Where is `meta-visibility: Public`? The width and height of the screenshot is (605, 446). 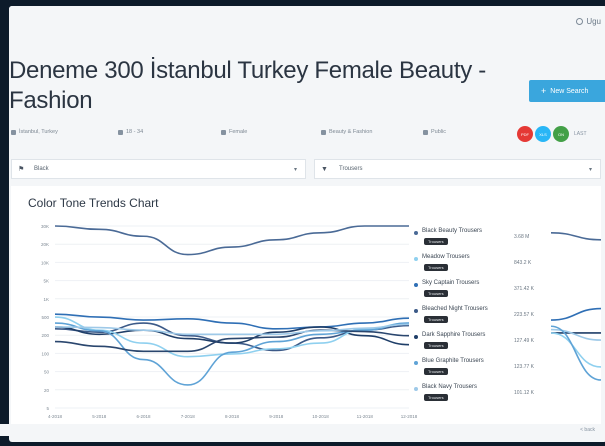
meta-visibility: Public is located at coordinates (434, 132).